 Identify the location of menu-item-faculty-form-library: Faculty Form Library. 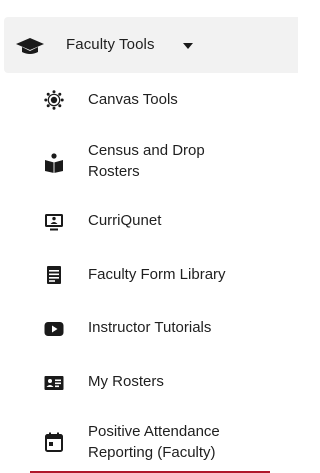
(149, 276).